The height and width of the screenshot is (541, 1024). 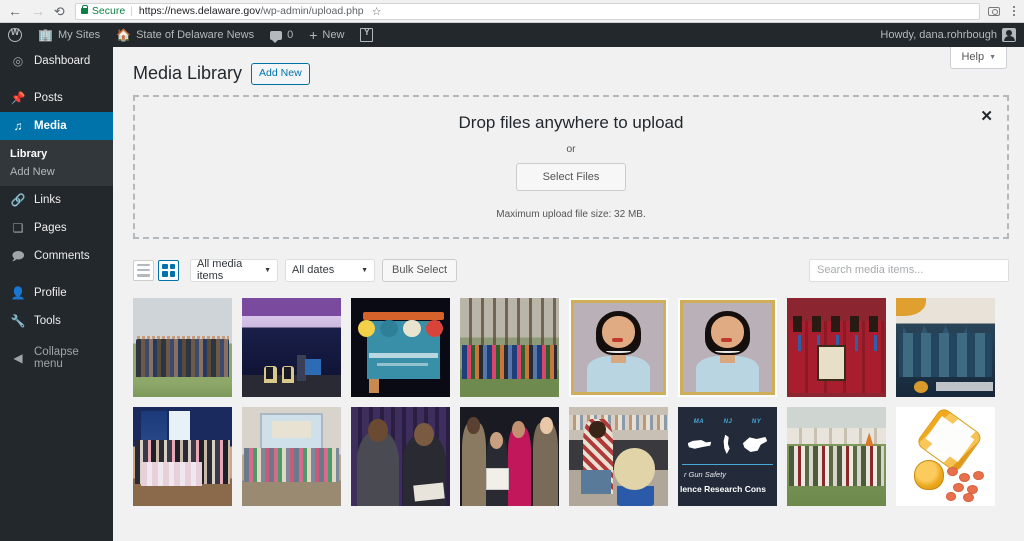 What do you see at coordinates (993, 11) in the screenshot?
I see `camera-icon` at bounding box center [993, 11].